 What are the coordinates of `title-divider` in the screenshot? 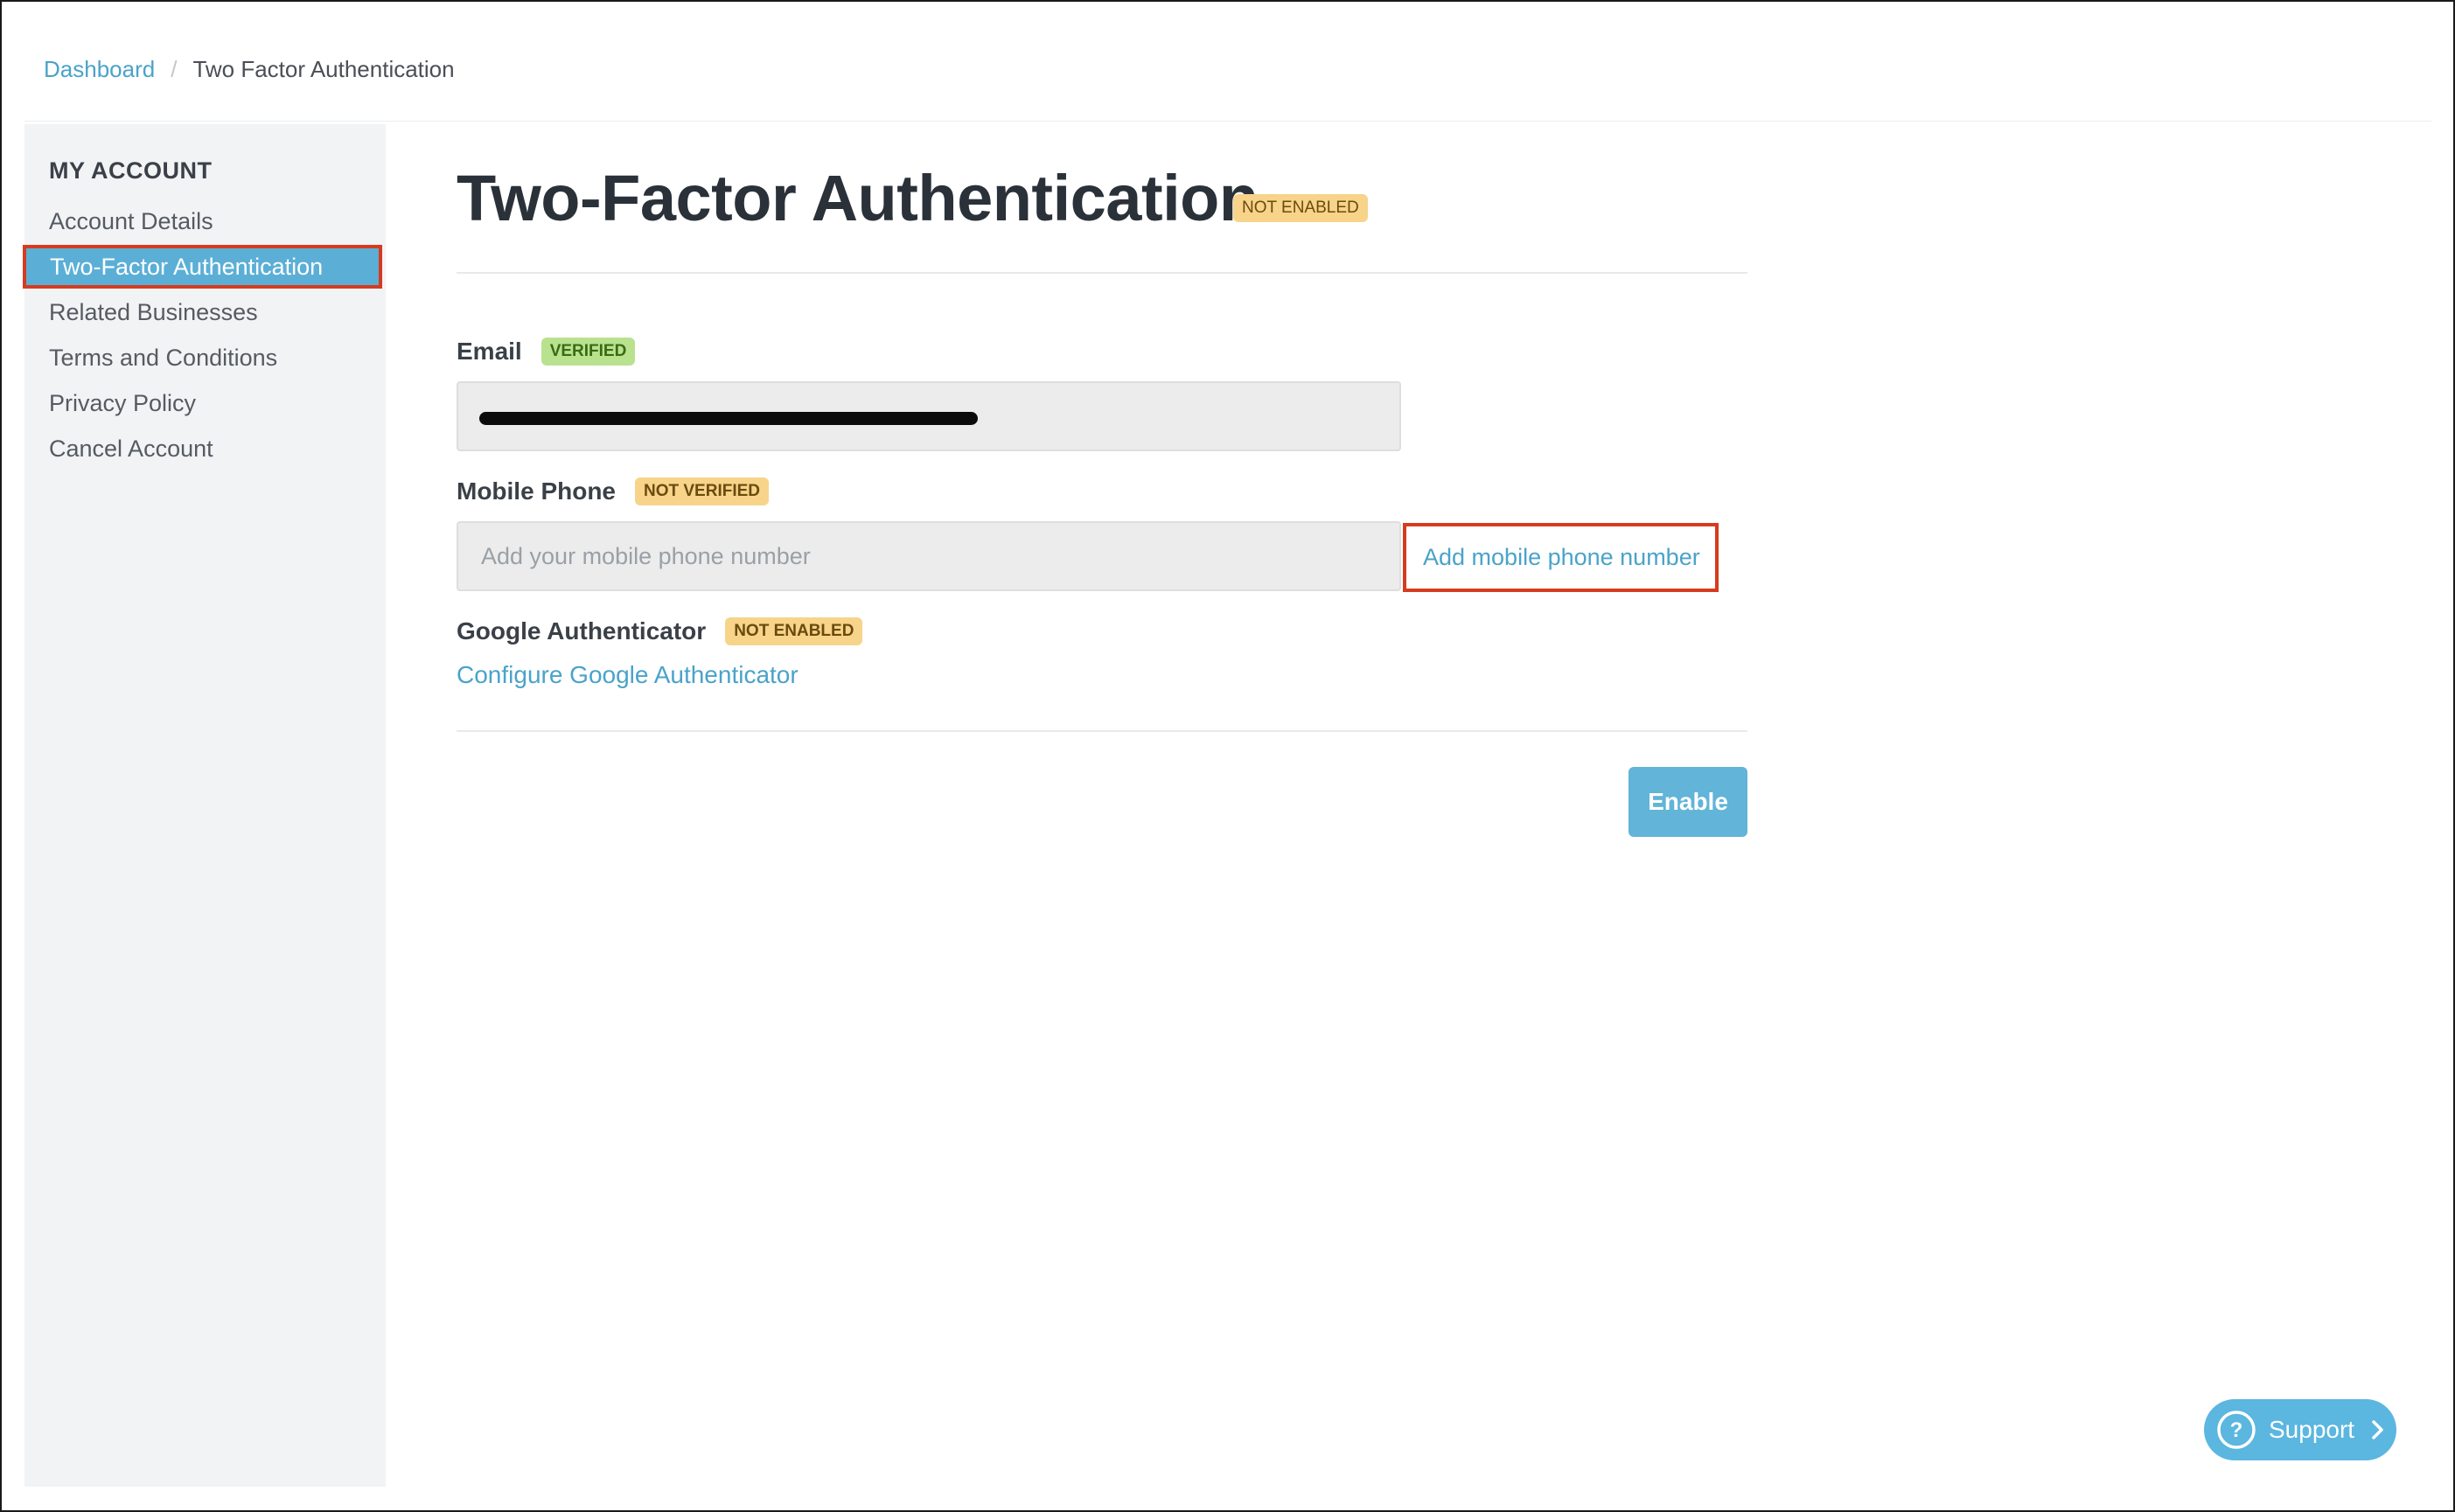 It's located at (1102, 273).